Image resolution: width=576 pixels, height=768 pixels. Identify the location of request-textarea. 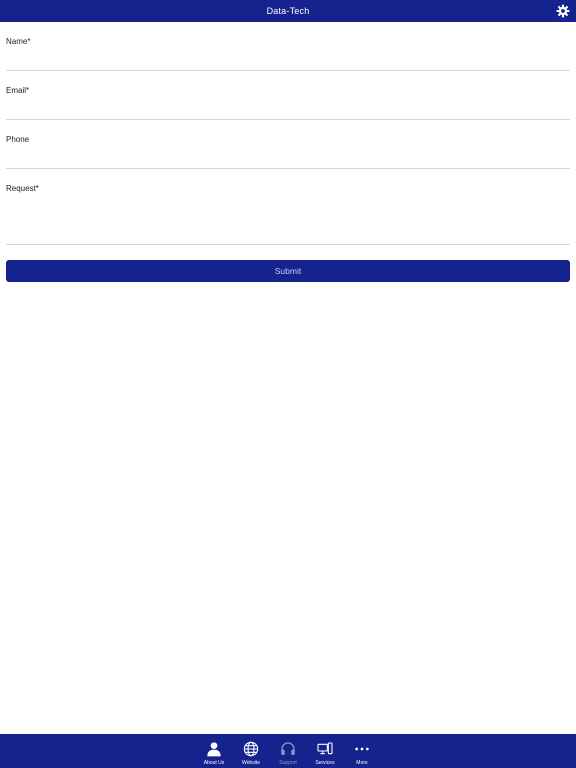
(288, 217).